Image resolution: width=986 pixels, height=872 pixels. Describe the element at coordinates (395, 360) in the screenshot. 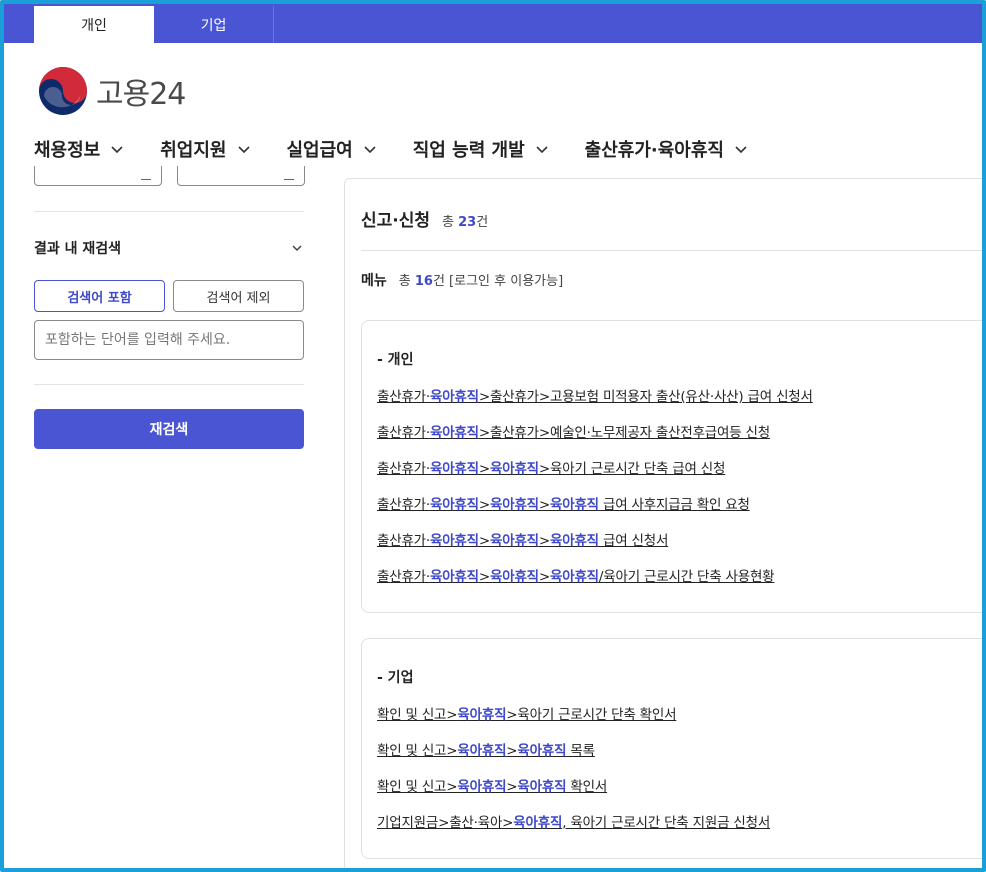

I see `group-title: - 개인` at that location.